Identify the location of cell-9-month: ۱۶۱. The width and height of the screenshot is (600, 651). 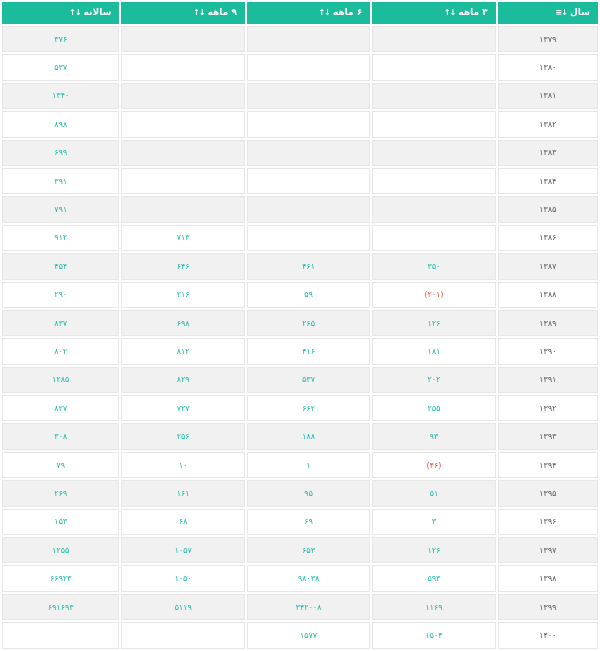
(183, 493).